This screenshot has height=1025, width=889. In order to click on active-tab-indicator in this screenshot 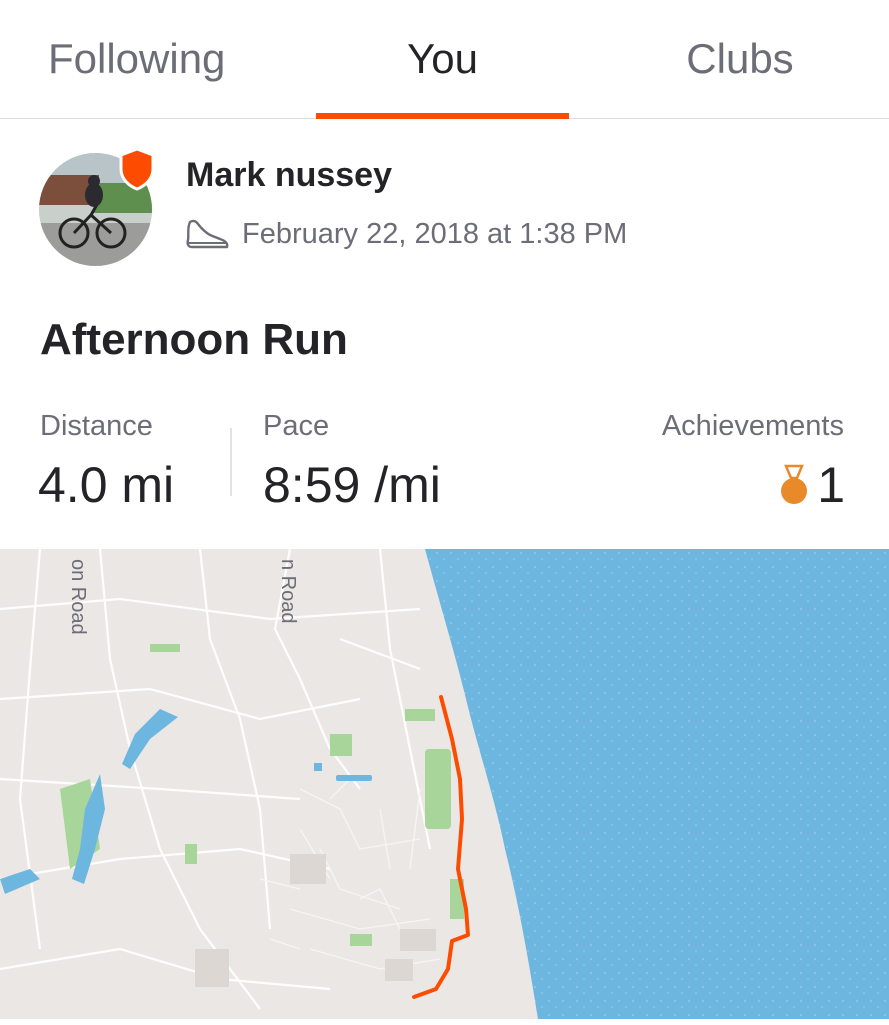, I will do `click(442, 116)`.